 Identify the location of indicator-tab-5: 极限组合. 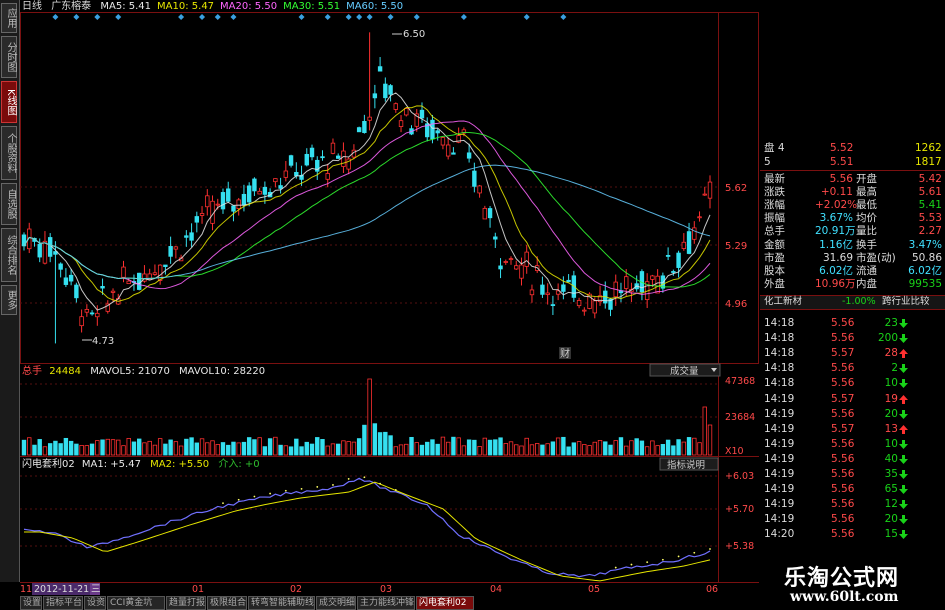
(227, 603).